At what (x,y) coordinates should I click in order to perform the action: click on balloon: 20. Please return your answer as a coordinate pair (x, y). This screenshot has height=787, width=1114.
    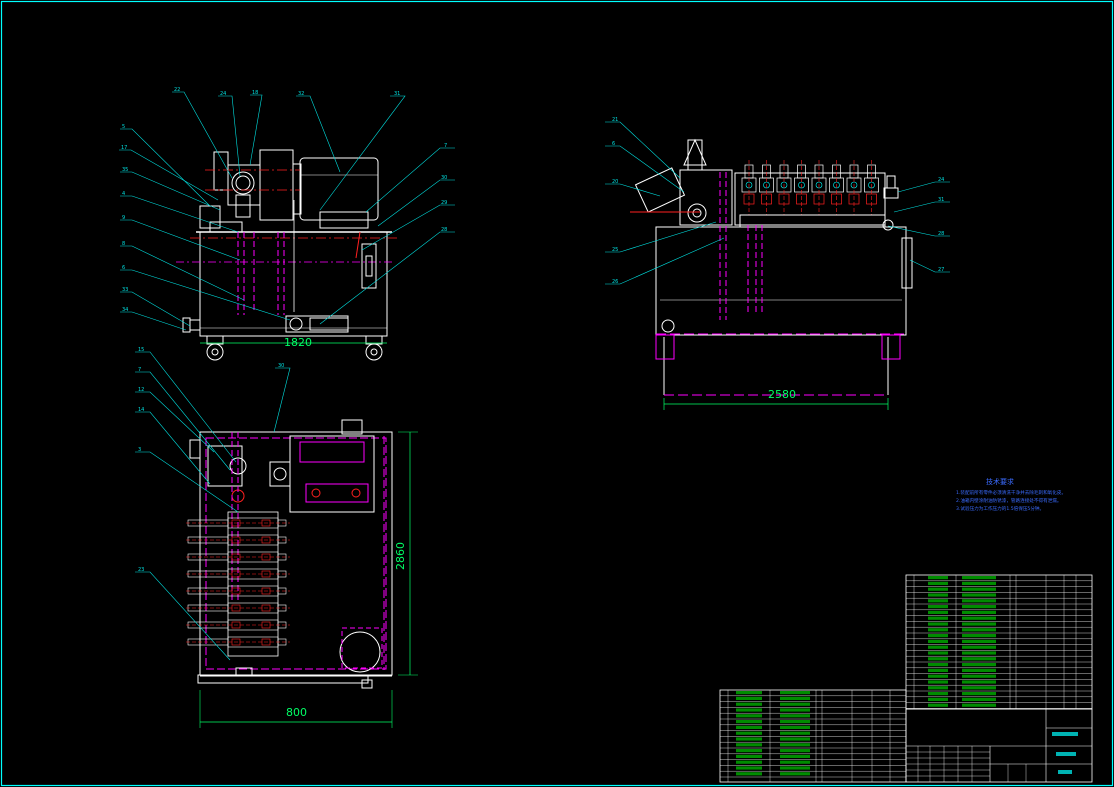
    Looking at the image, I should click on (615, 182).